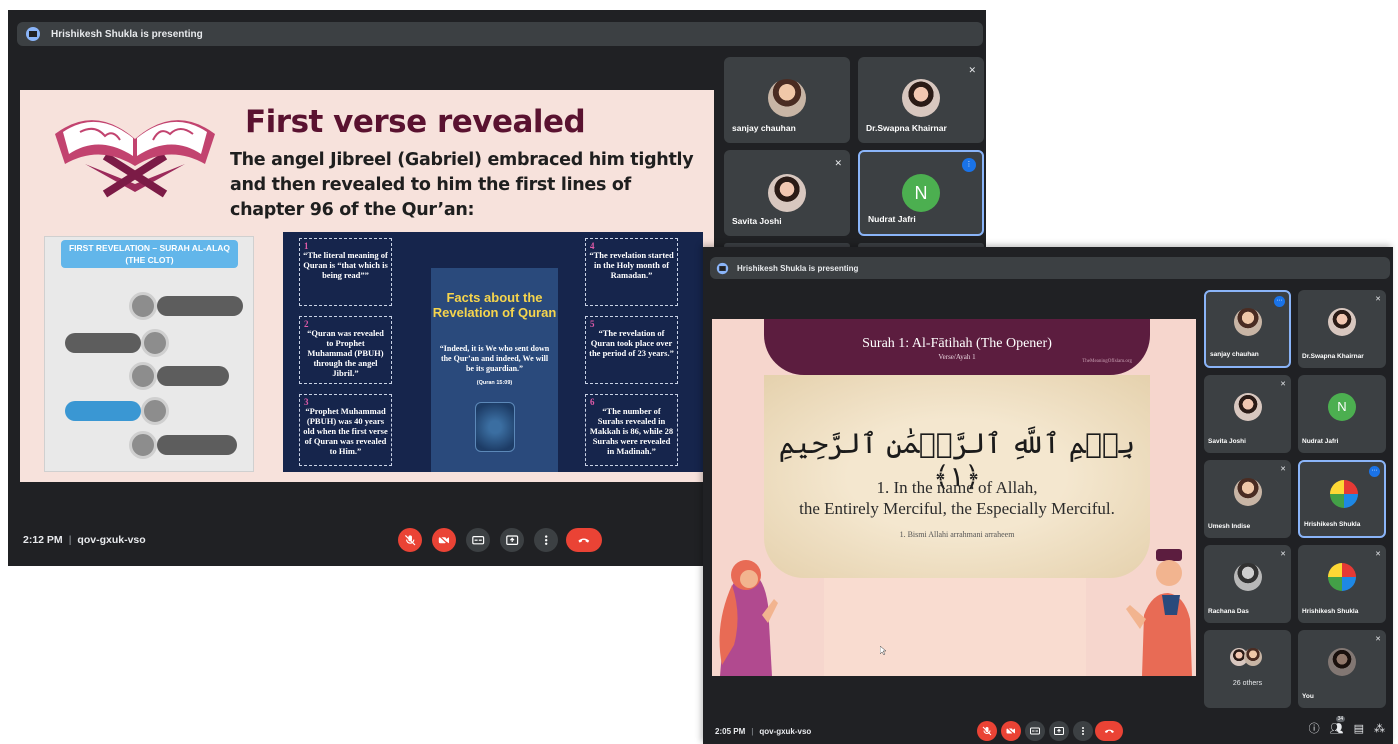 The height and width of the screenshot is (744, 1398). Describe the element at coordinates (1308, 696) in the screenshot. I see `participant-name: You` at that location.